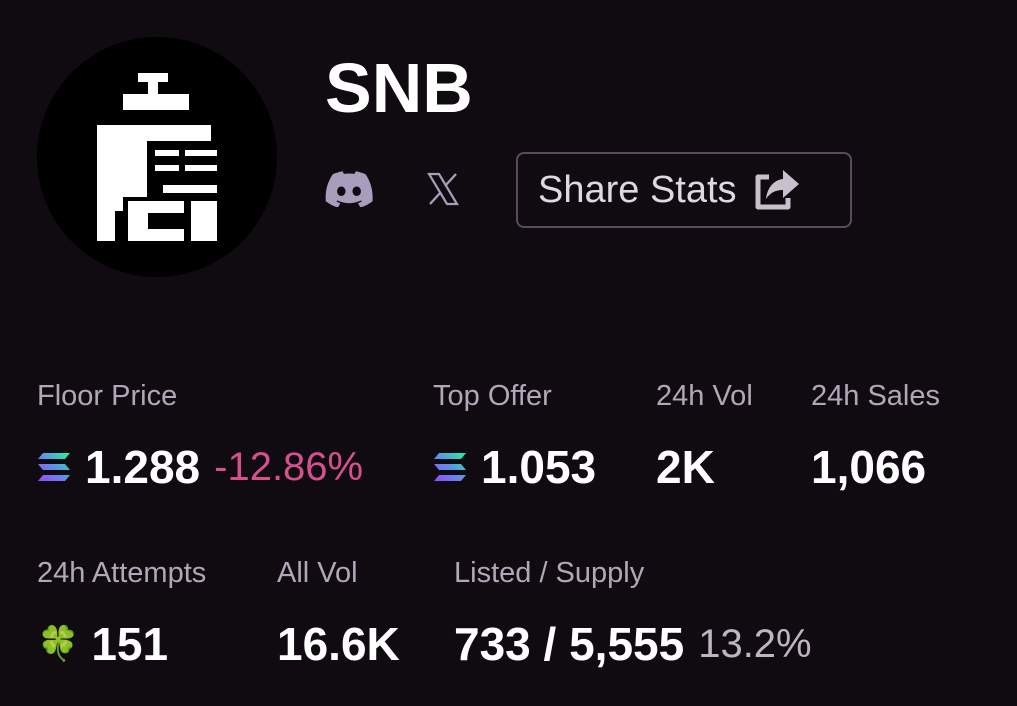 This screenshot has height=706, width=1017. Describe the element at coordinates (122, 573) in the screenshot. I see `attempts-24h-label: 24h Attempts` at that location.